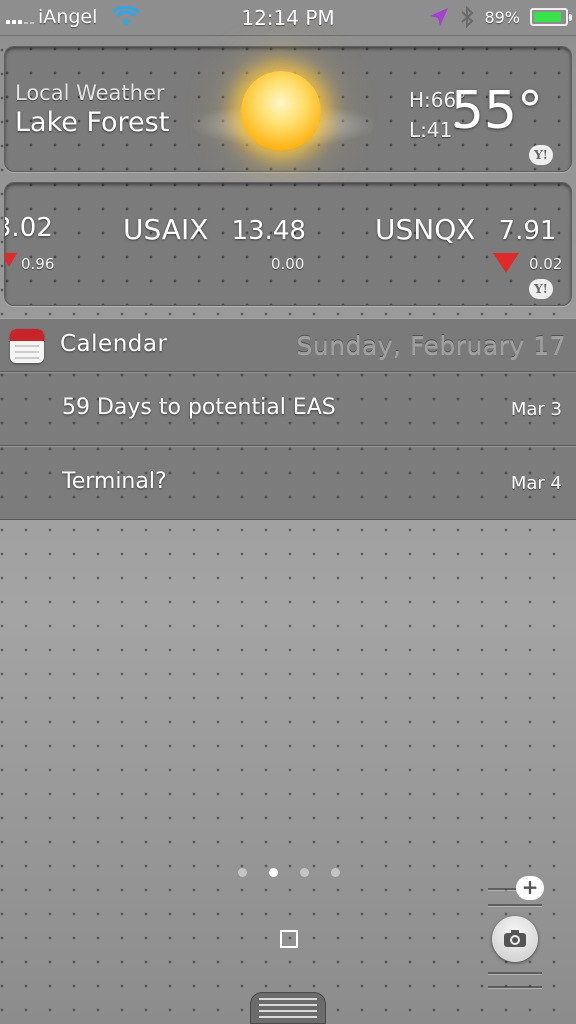 This screenshot has height=1024, width=576. I want to click on stock-price: 13.48, so click(268, 231).